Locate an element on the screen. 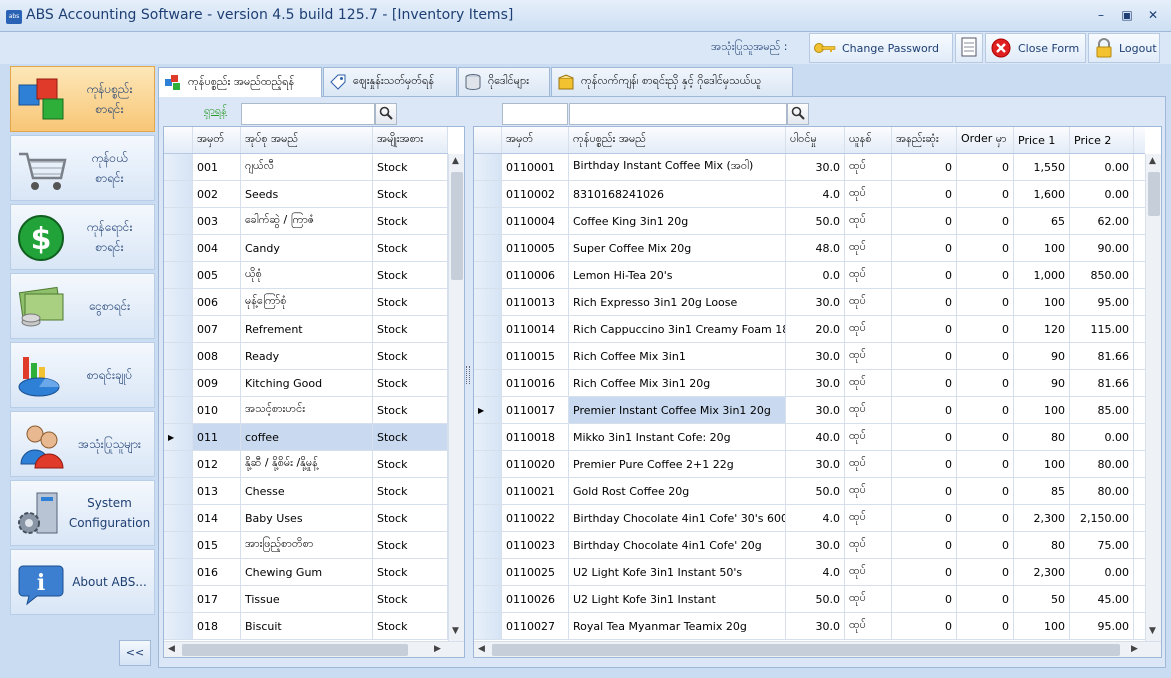 This screenshot has width=1171, height=678. items-grid-hscrollbar: ◀ ▶ is located at coordinates (817, 649).